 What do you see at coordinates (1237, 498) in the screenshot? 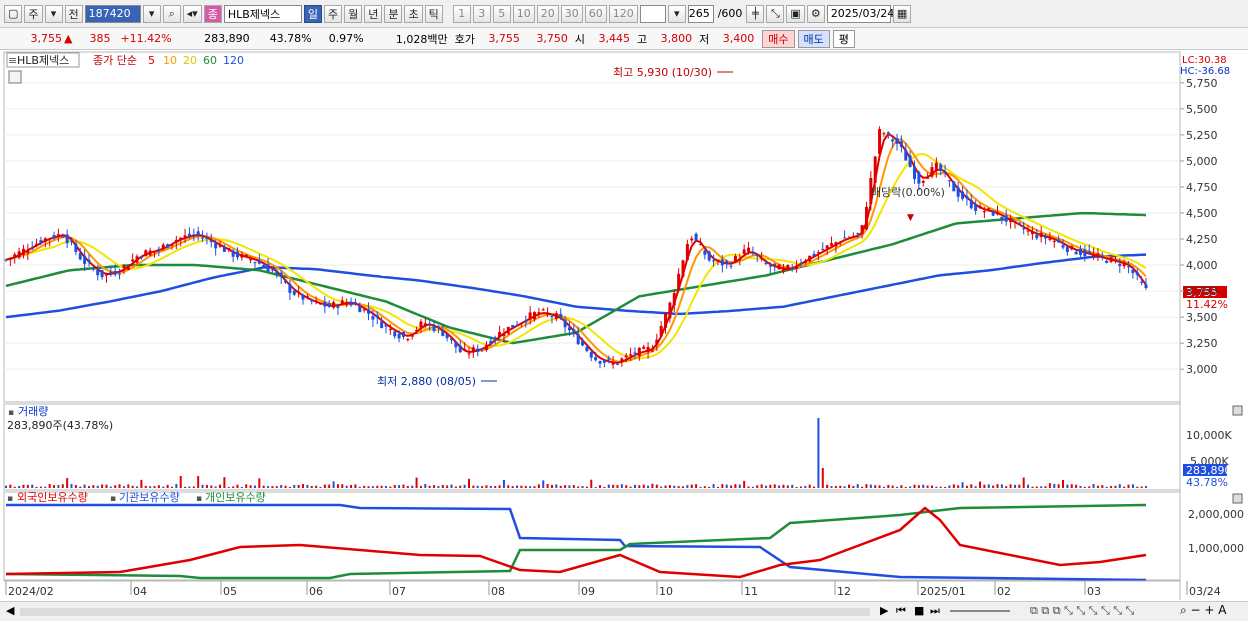
I see `holder-close-icon` at bounding box center [1237, 498].